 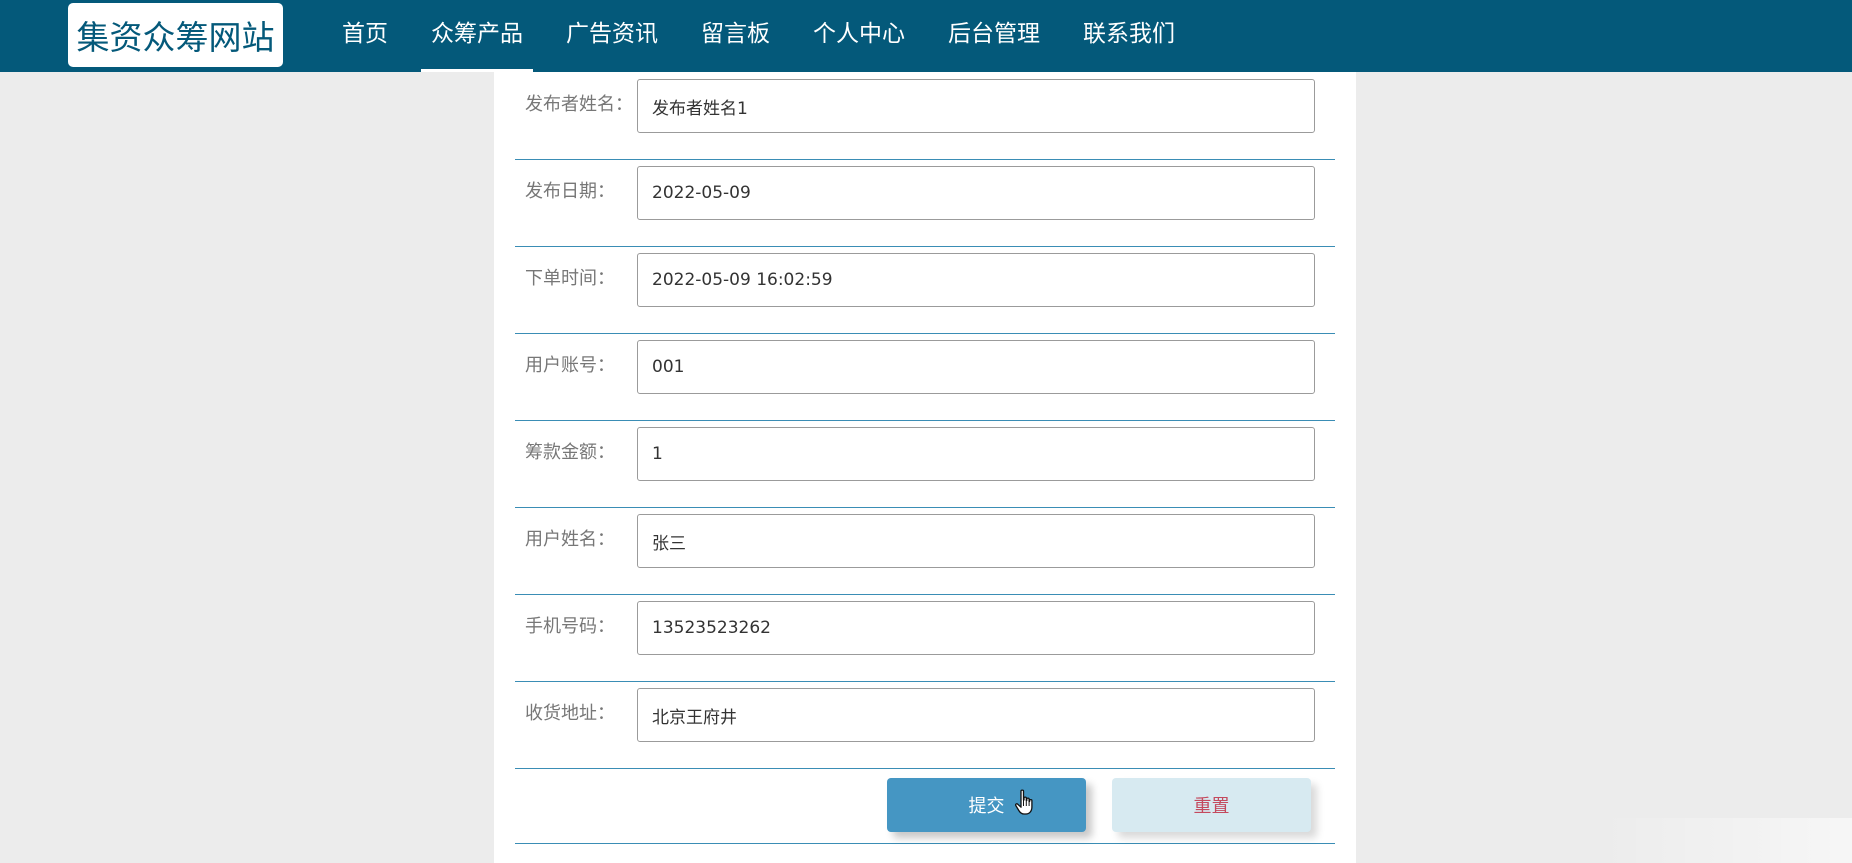 I want to click on address-label: 收货地址：, so click(x=570, y=713).